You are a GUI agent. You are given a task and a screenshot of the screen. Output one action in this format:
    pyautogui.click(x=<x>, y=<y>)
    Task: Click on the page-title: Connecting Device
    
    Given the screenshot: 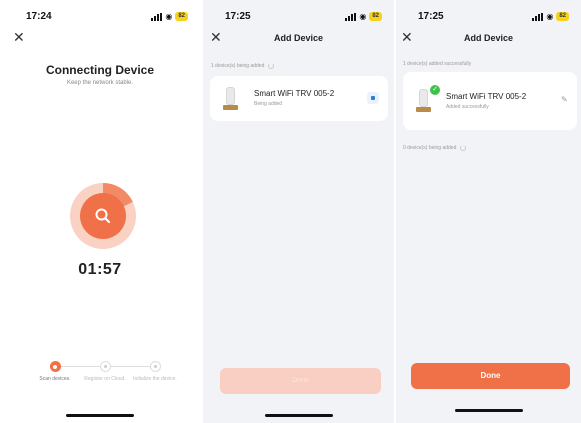 What is the action you would take?
    pyautogui.click(x=100, y=70)
    